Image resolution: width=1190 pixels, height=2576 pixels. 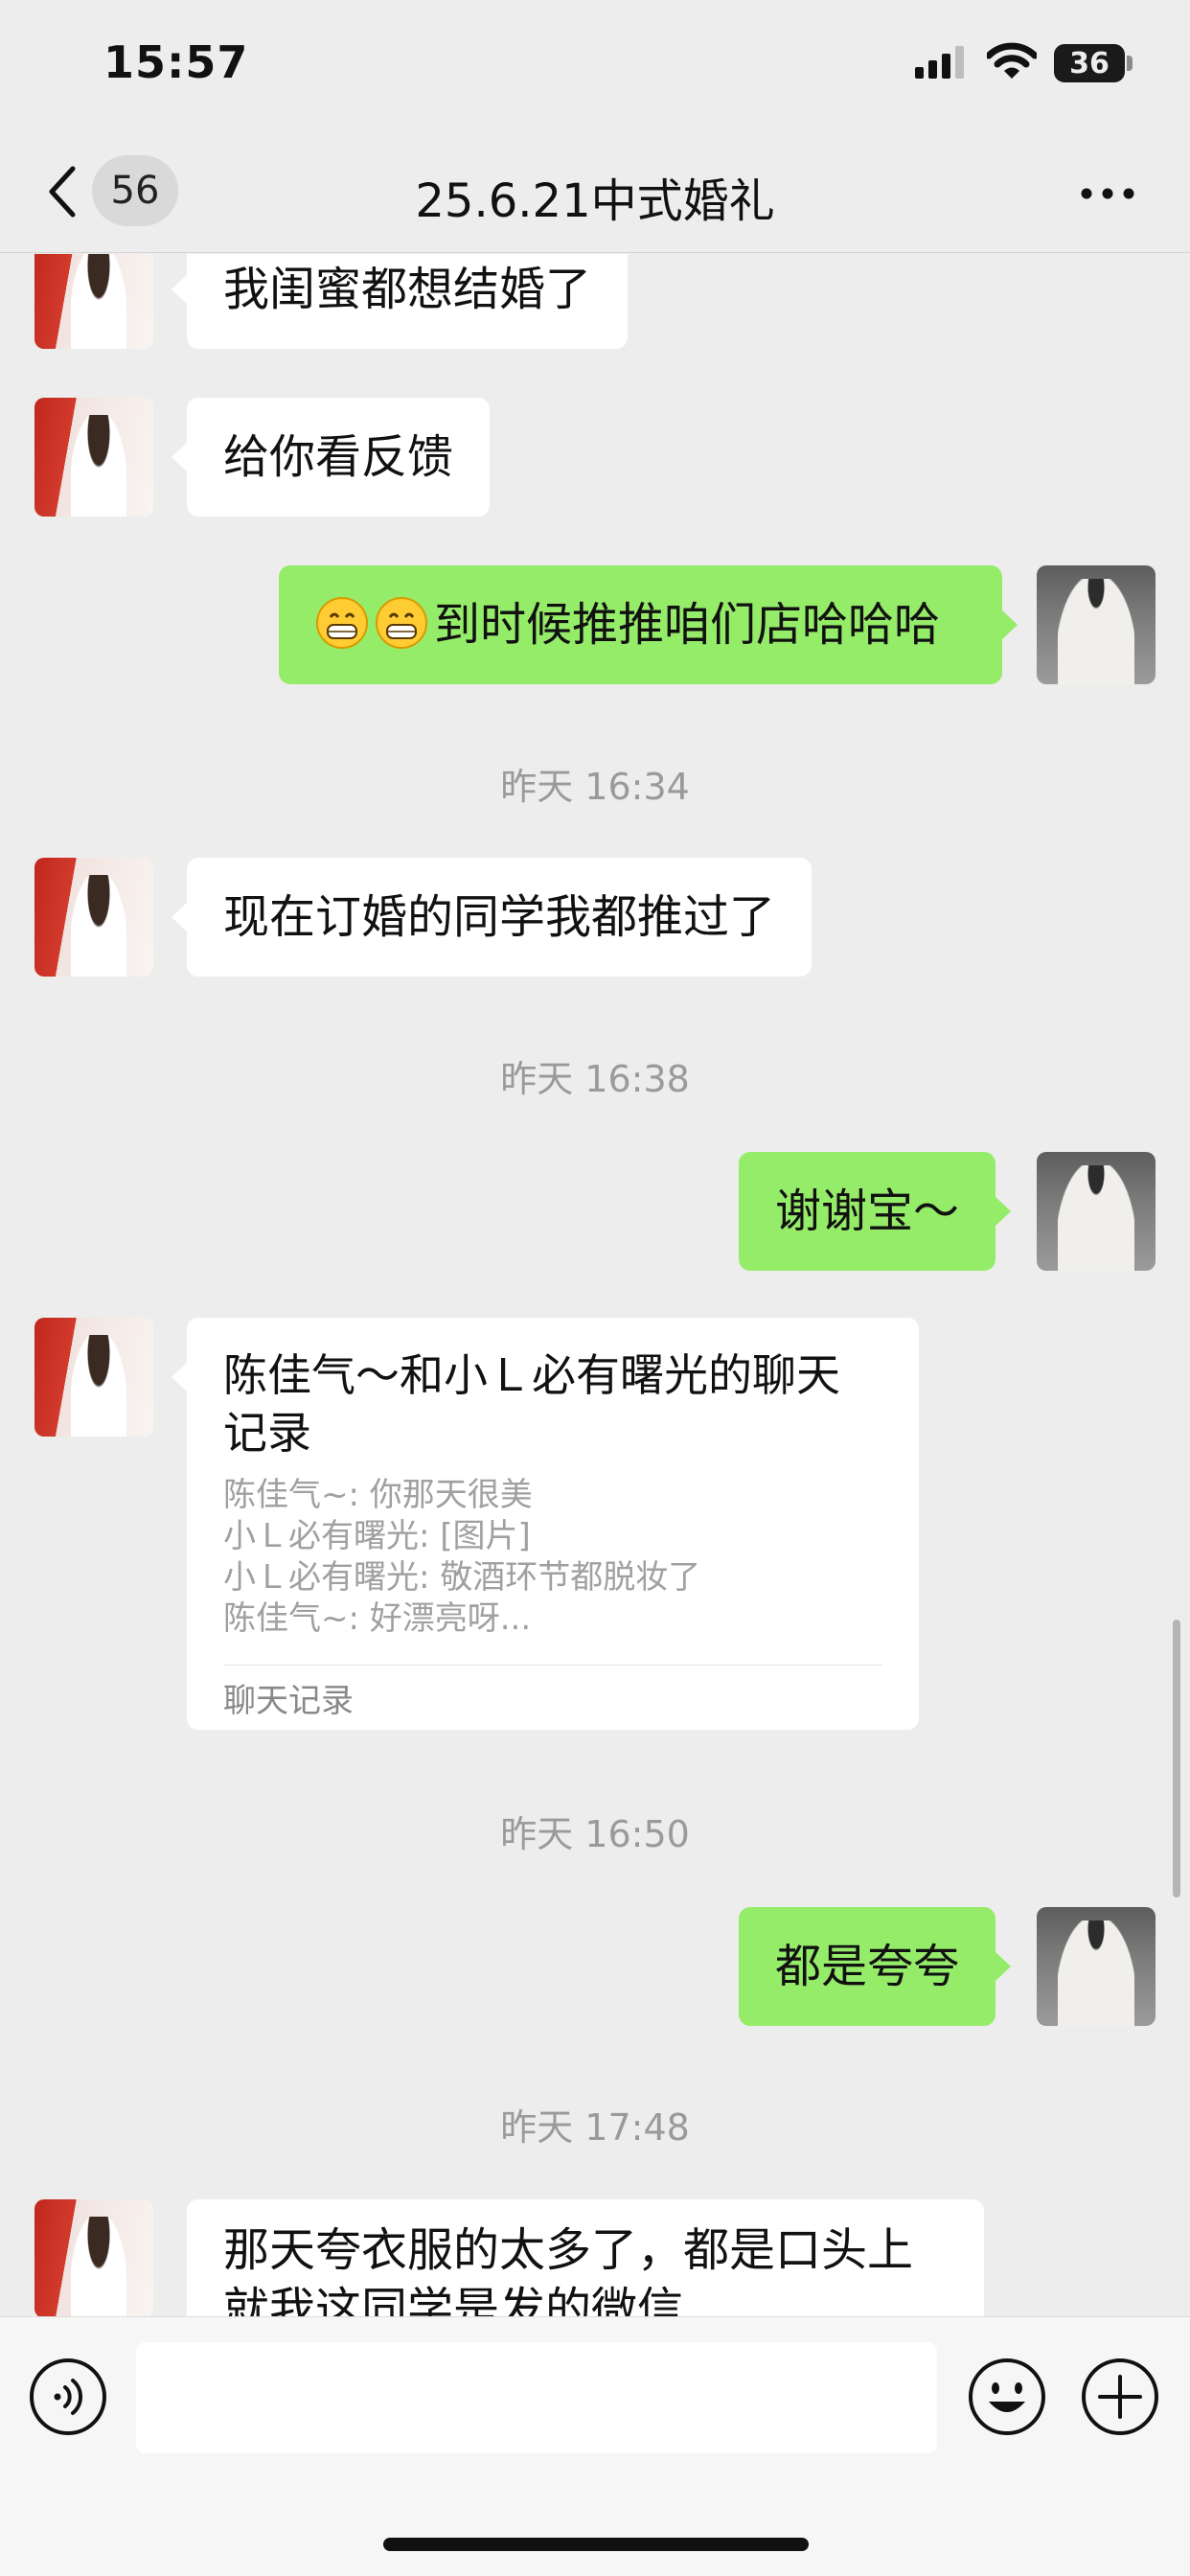 What do you see at coordinates (940, 63) in the screenshot?
I see `cellular-signal-icon` at bounding box center [940, 63].